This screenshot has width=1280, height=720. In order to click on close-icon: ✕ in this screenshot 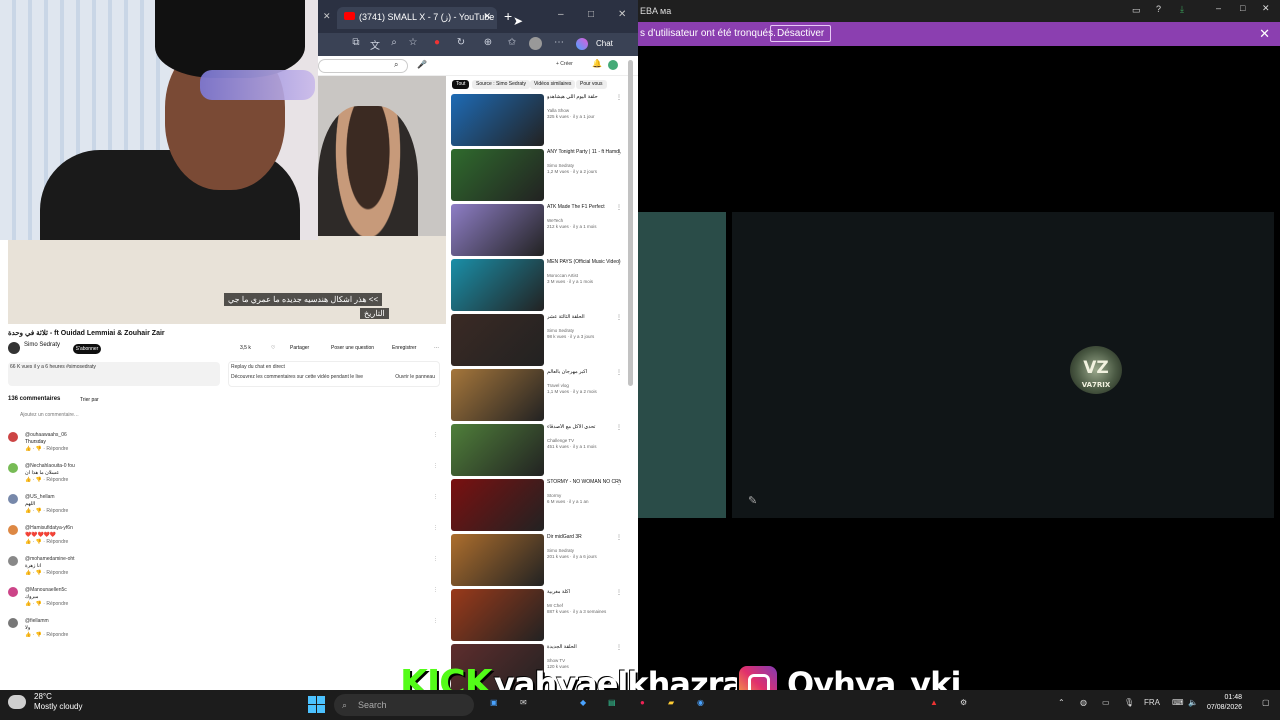, I will do `click(1266, 8)`.